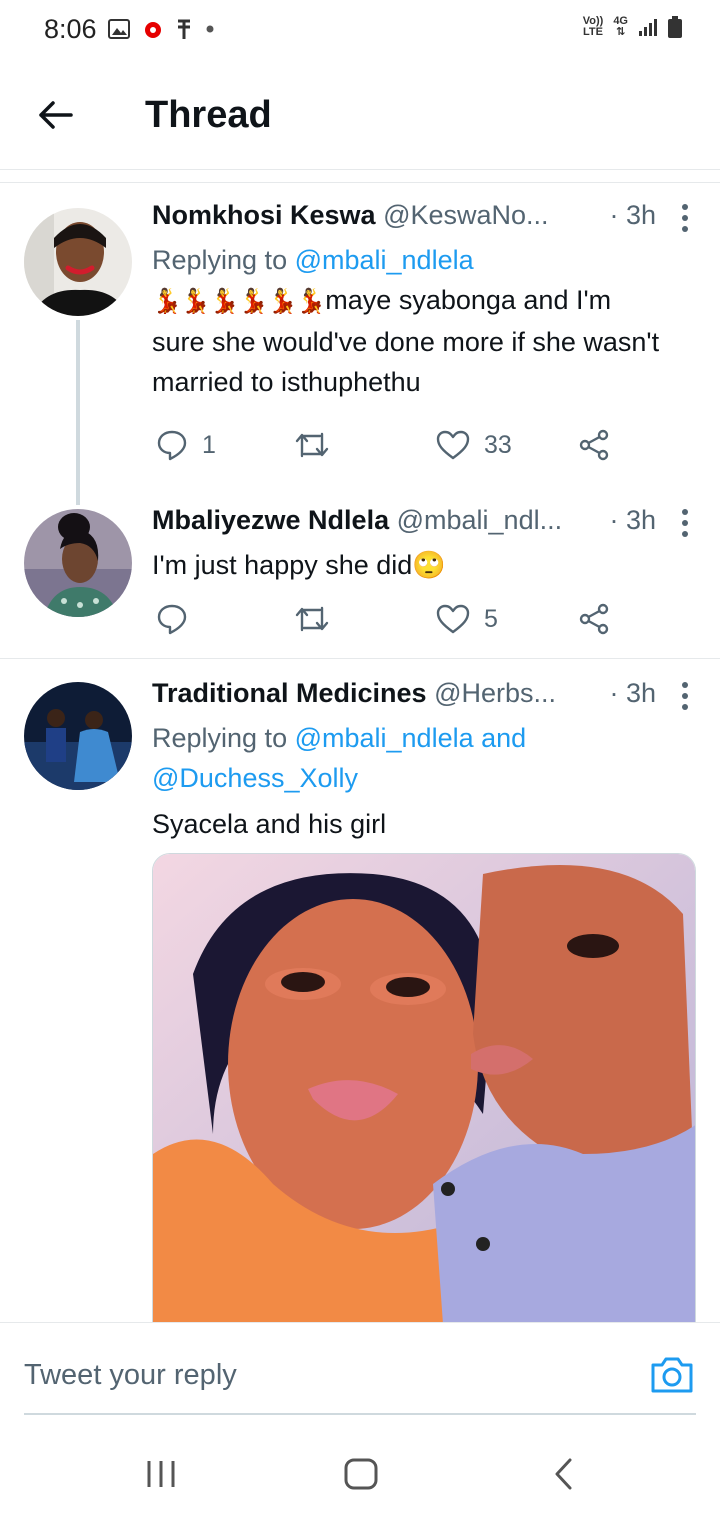  Describe the element at coordinates (78, 412) in the screenshot. I see `thread-connector` at that location.